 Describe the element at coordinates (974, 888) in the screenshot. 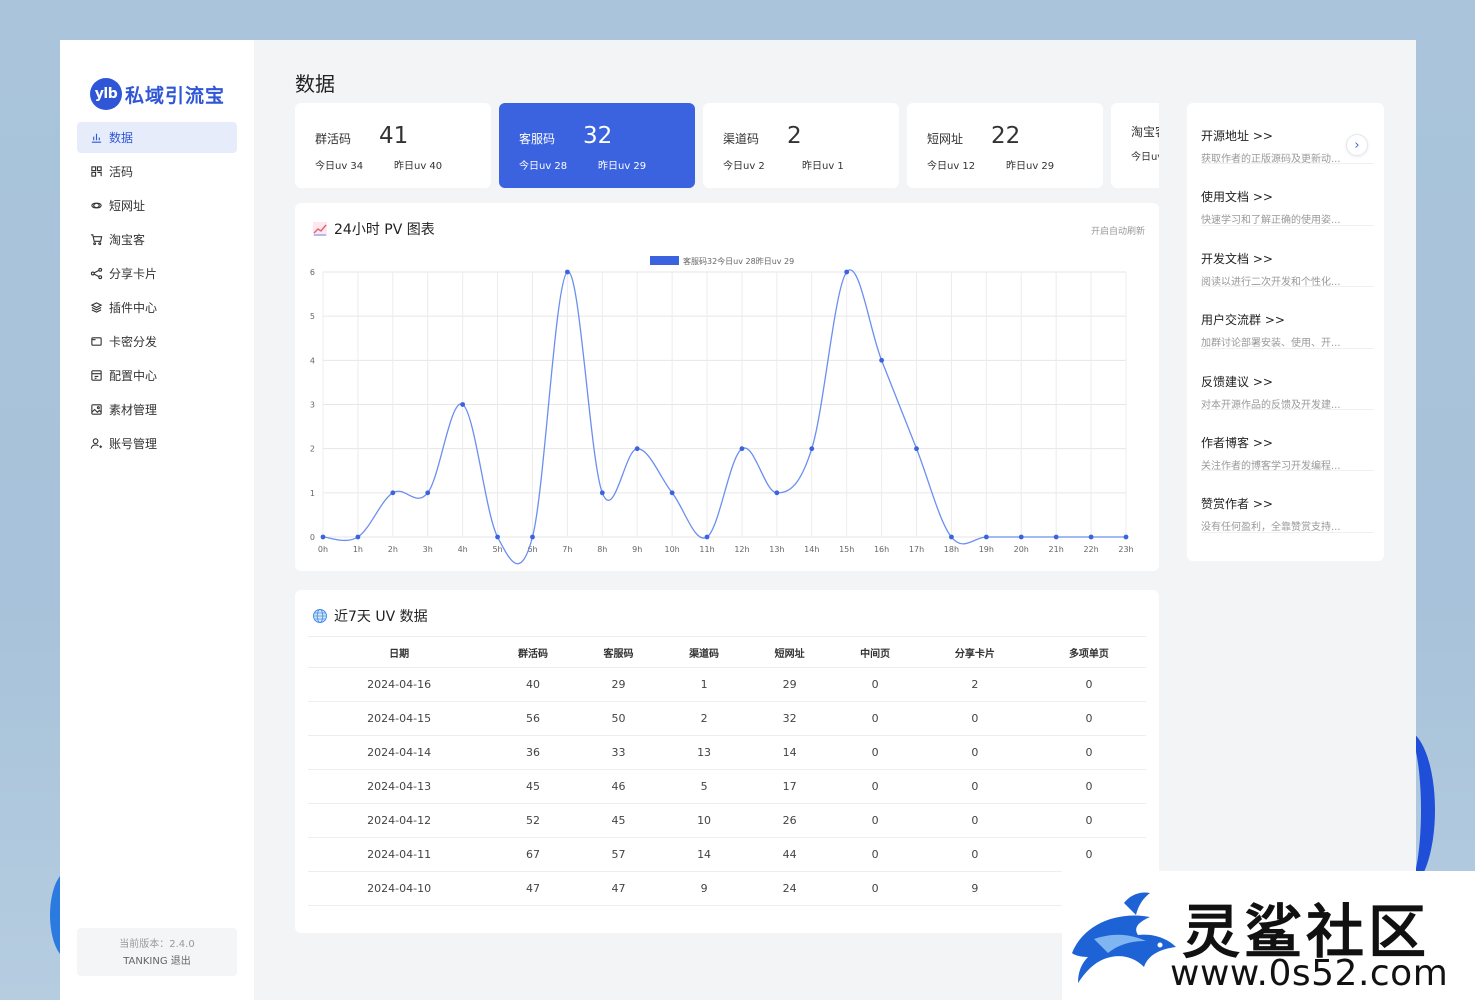

I see `table-cell: 9` at that location.